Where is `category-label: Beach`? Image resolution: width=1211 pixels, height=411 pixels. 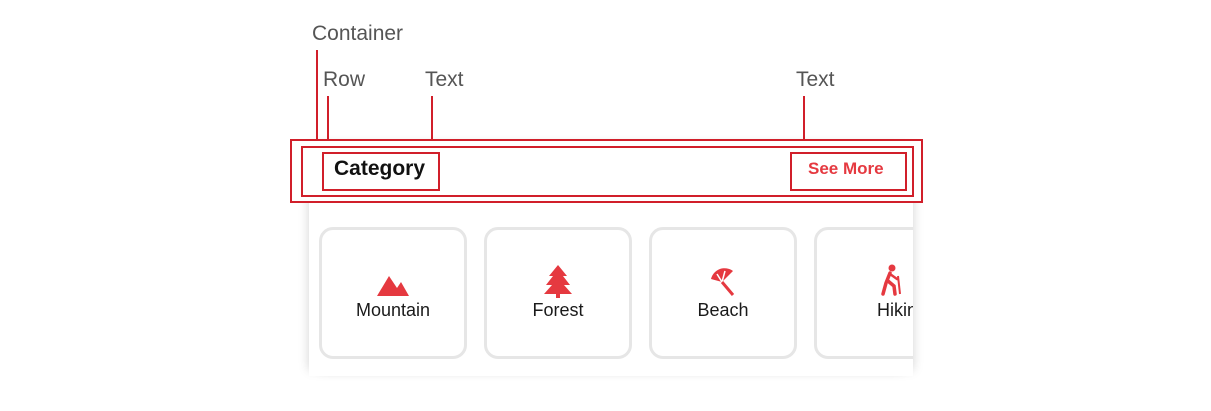
category-label: Beach is located at coordinates (723, 310).